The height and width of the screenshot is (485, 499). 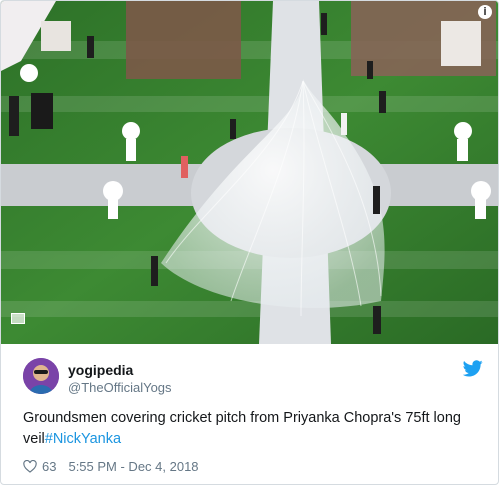 What do you see at coordinates (120, 387) in the screenshot?
I see `user-handle: @TheOfficialYogs` at bounding box center [120, 387].